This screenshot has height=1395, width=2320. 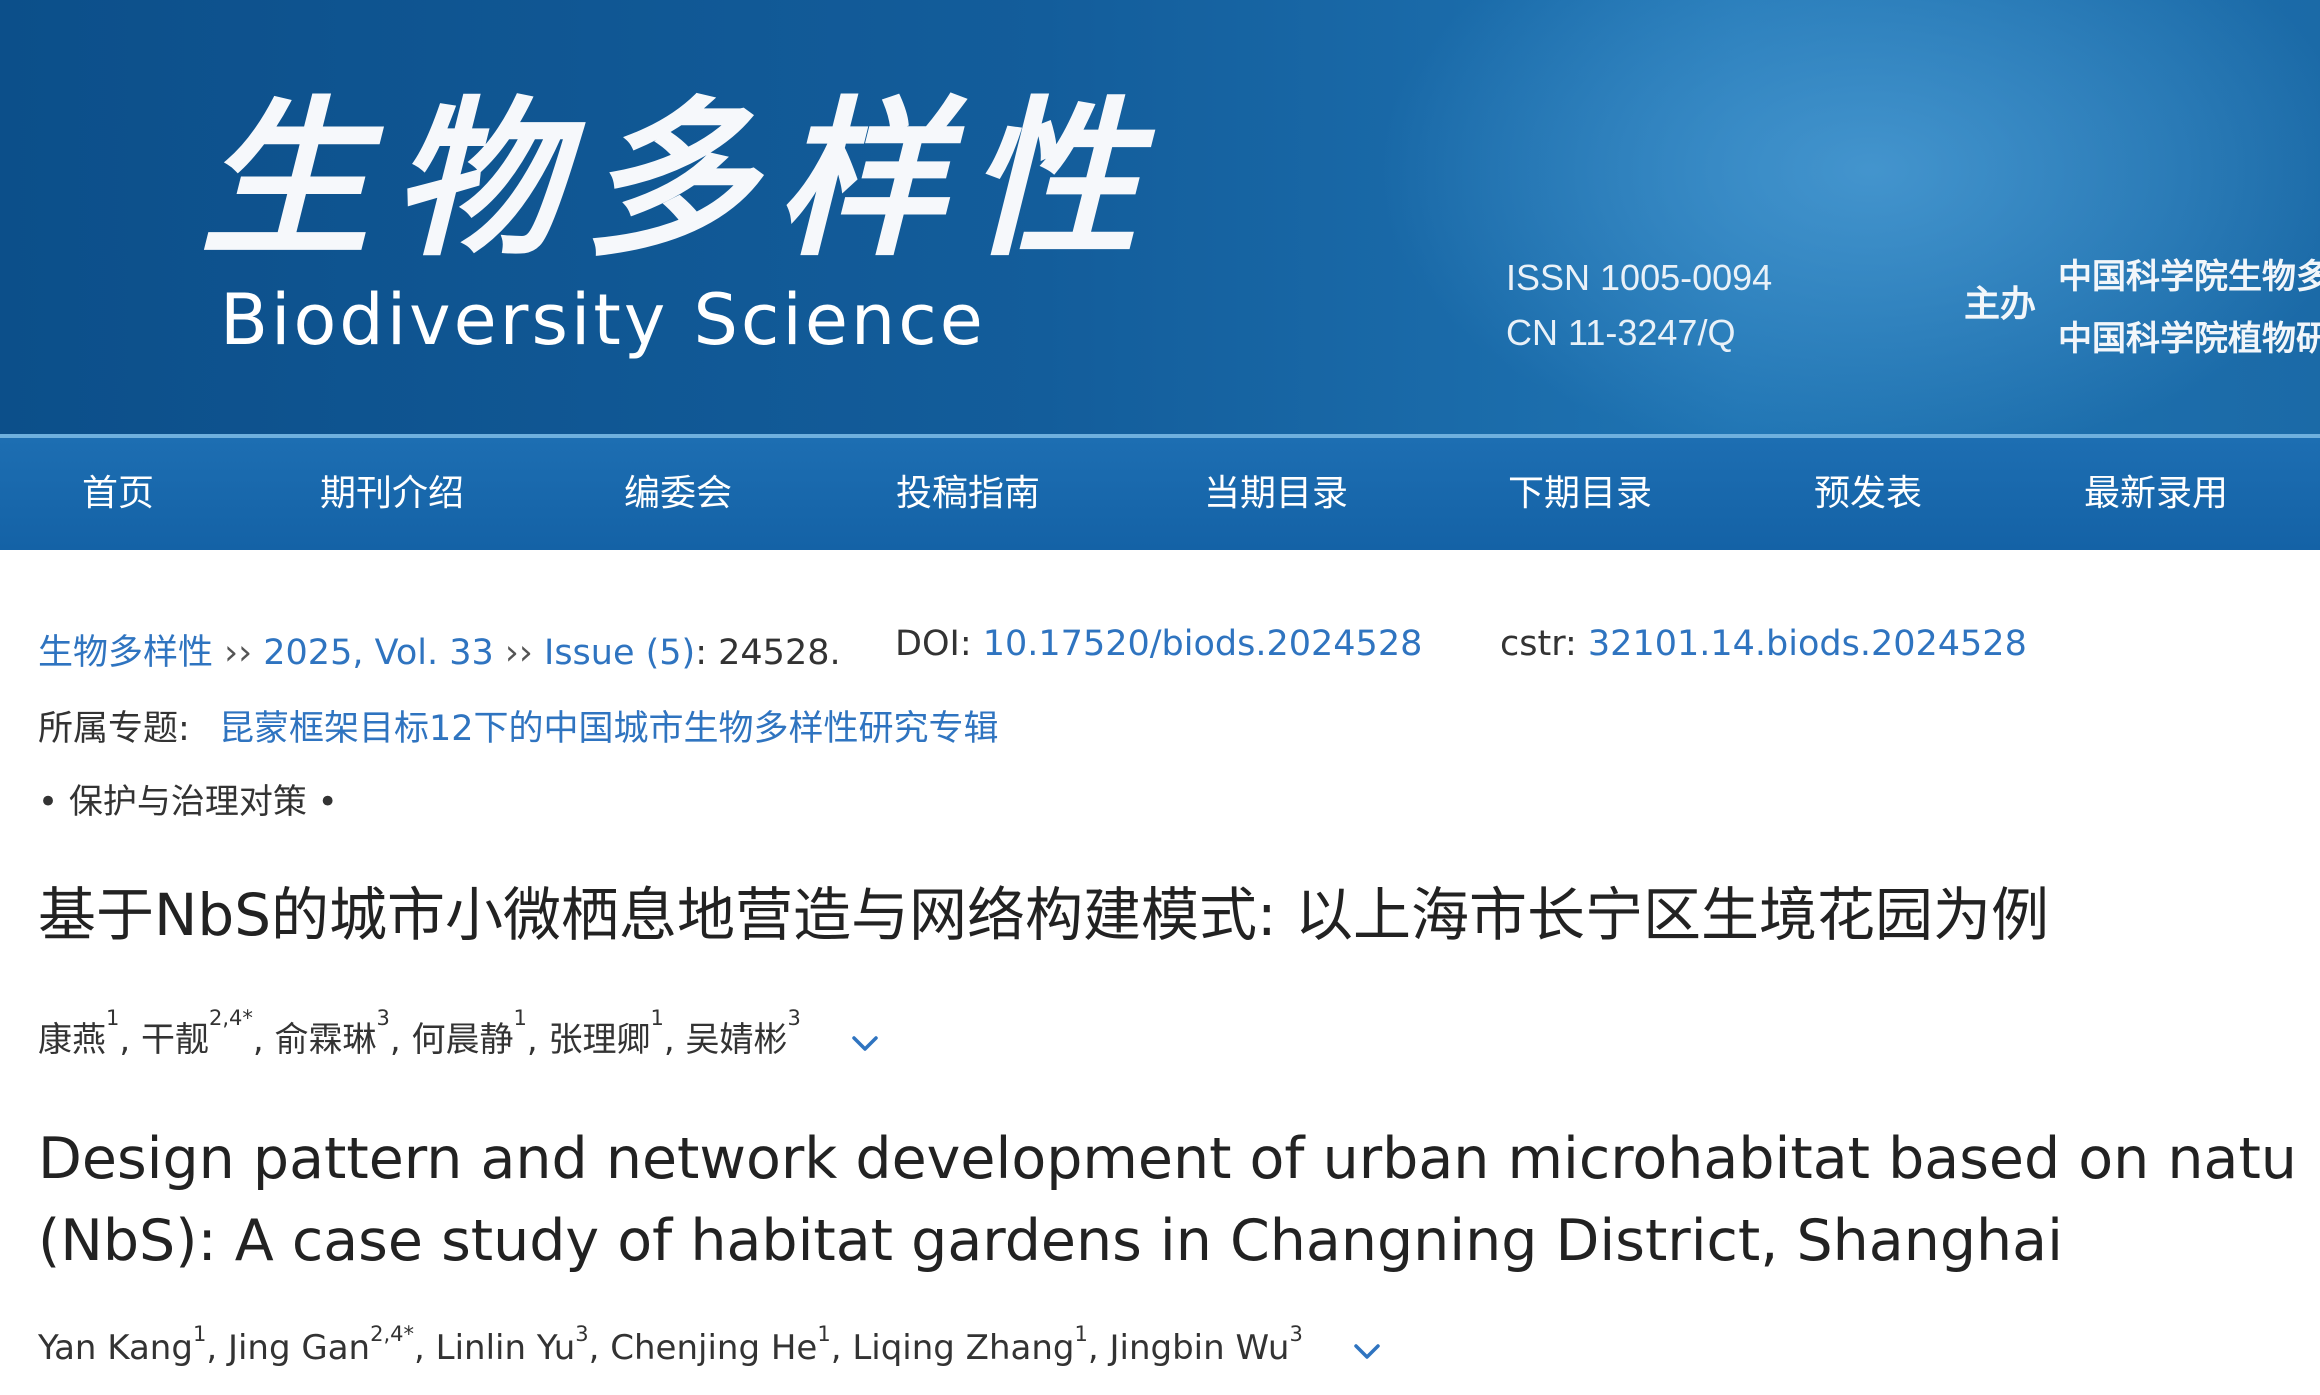 What do you see at coordinates (619, 653) in the screenshot?
I see `breadcrumb-issue-link: Issue (5)` at bounding box center [619, 653].